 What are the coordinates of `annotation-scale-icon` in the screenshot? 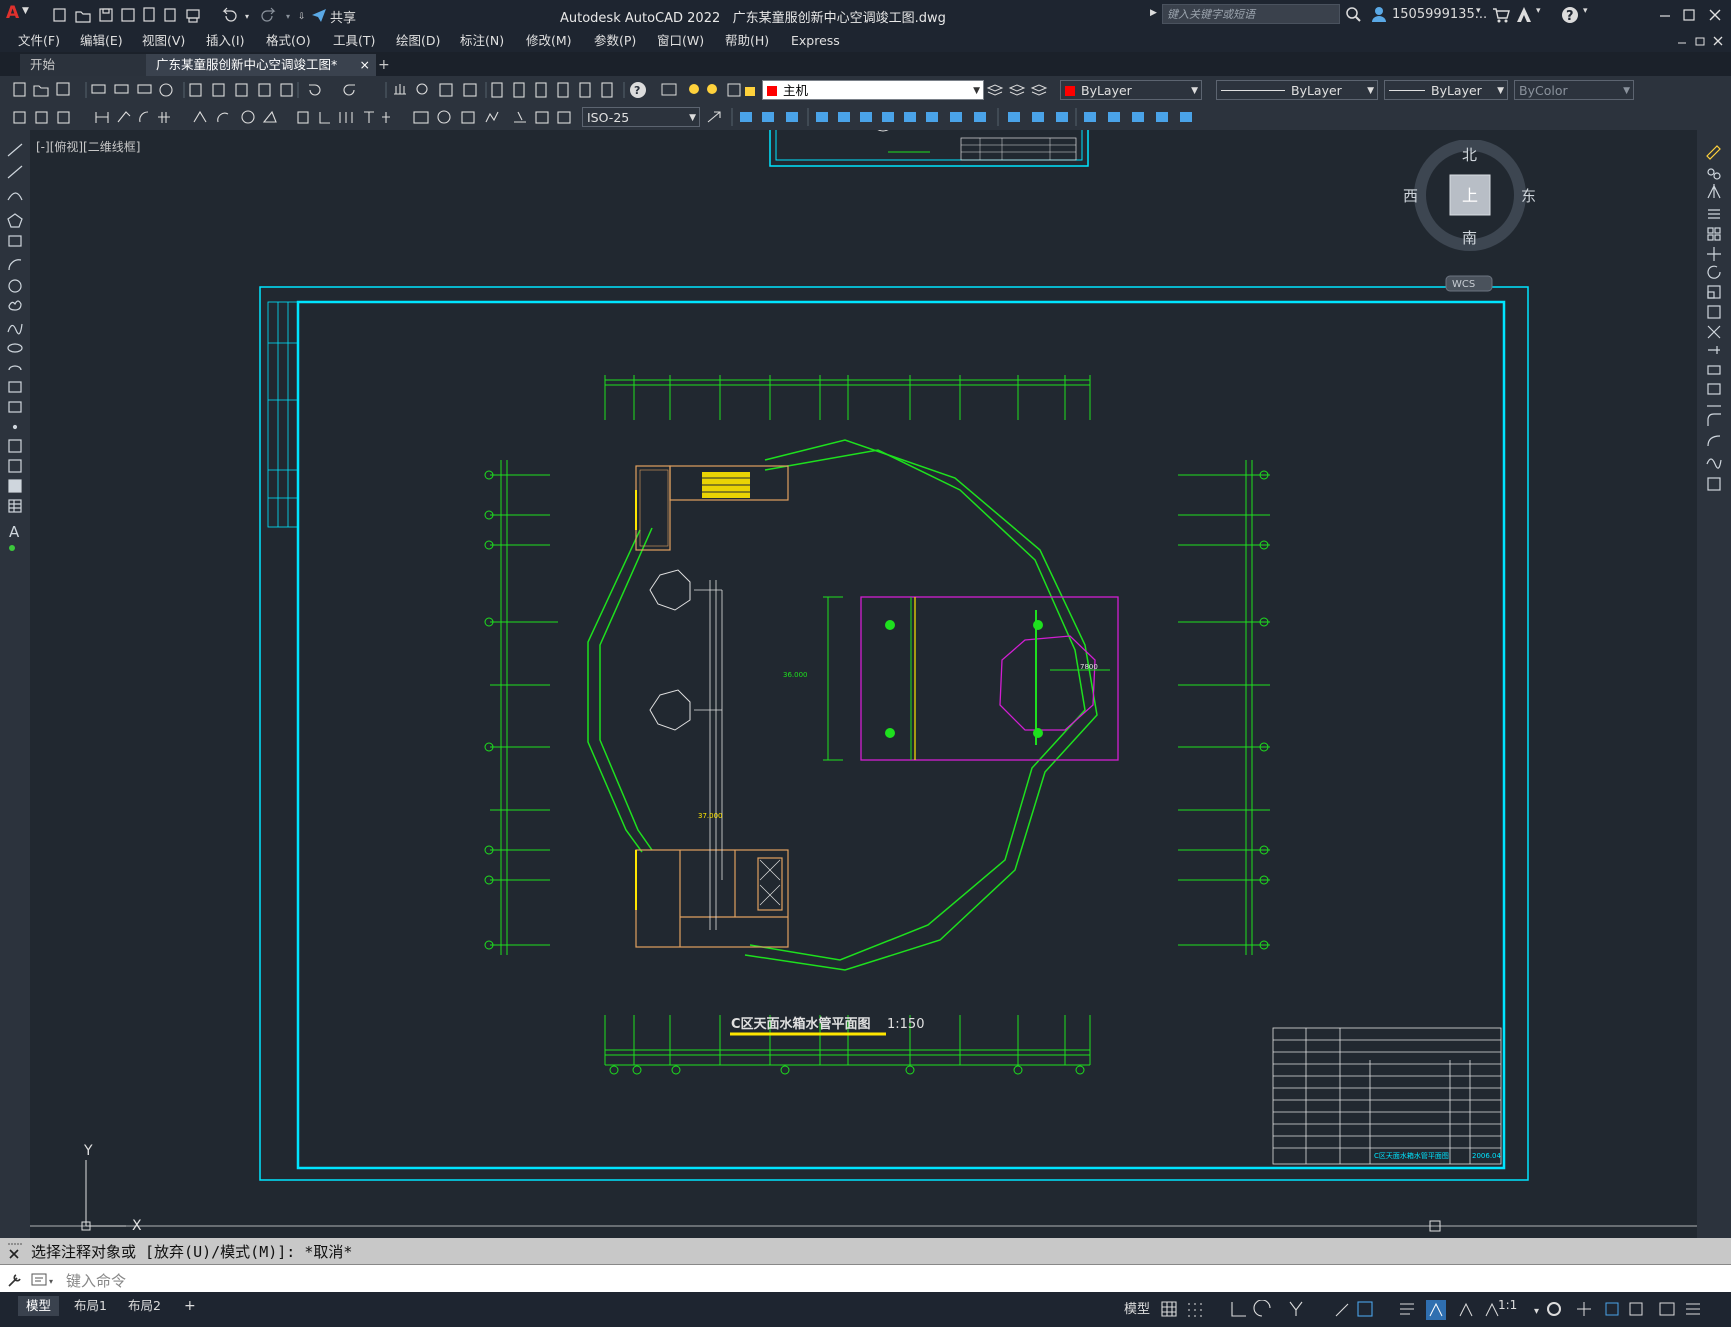 It's located at (1492, 1309).